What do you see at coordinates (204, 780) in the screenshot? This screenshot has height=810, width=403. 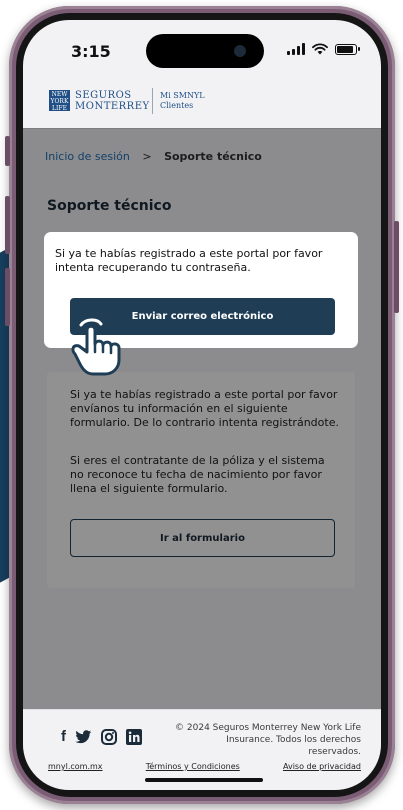 I see `home-indicator` at bounding box center [204, 780].